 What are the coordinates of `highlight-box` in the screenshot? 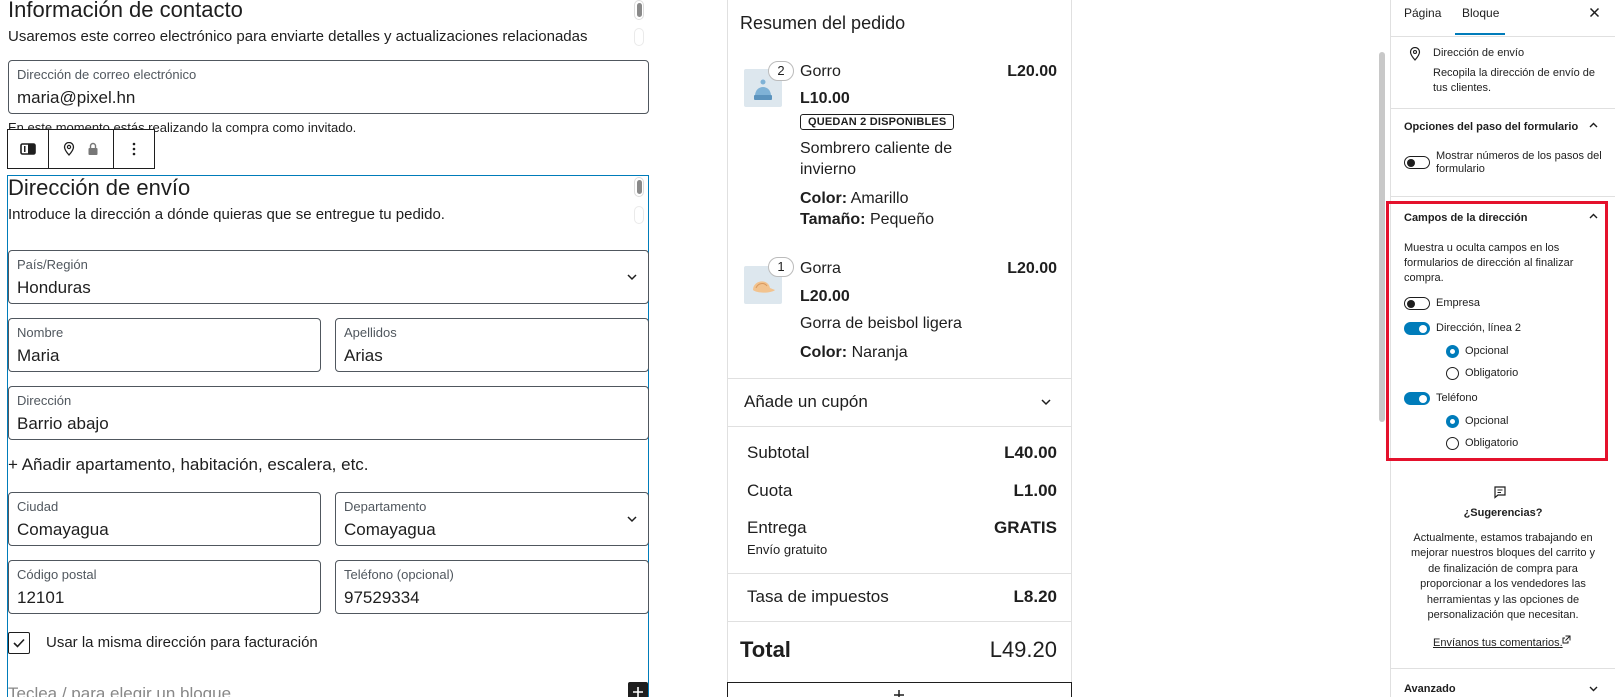 It's located at (1497, 331).